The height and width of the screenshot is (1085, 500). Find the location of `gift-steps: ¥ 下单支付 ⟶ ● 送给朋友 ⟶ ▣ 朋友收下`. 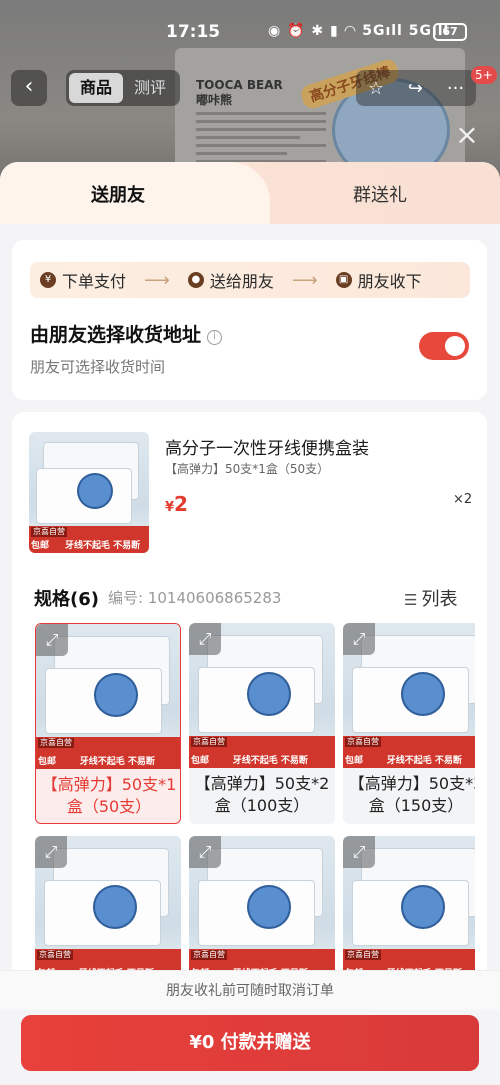

gift-steps: ¥ 下单支付 ⟶ ● 送给朋友 ⟶ ▣ 朋友收下 is located at coordinates (250, 280).